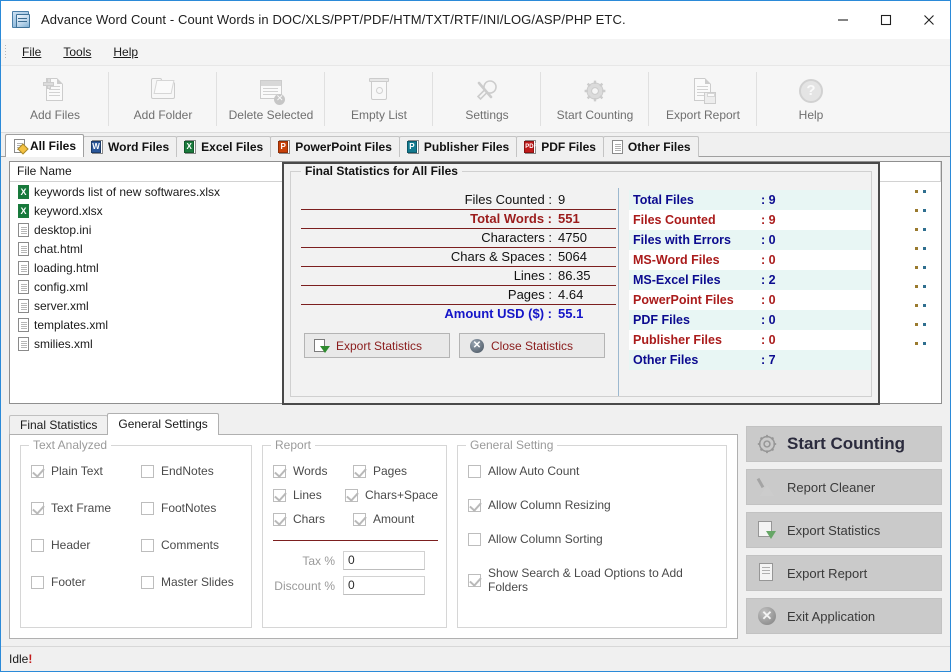 The height and width of the screenshot is (672, 951). I want to click on checkbox-comments: Comments, so click(180, 545).